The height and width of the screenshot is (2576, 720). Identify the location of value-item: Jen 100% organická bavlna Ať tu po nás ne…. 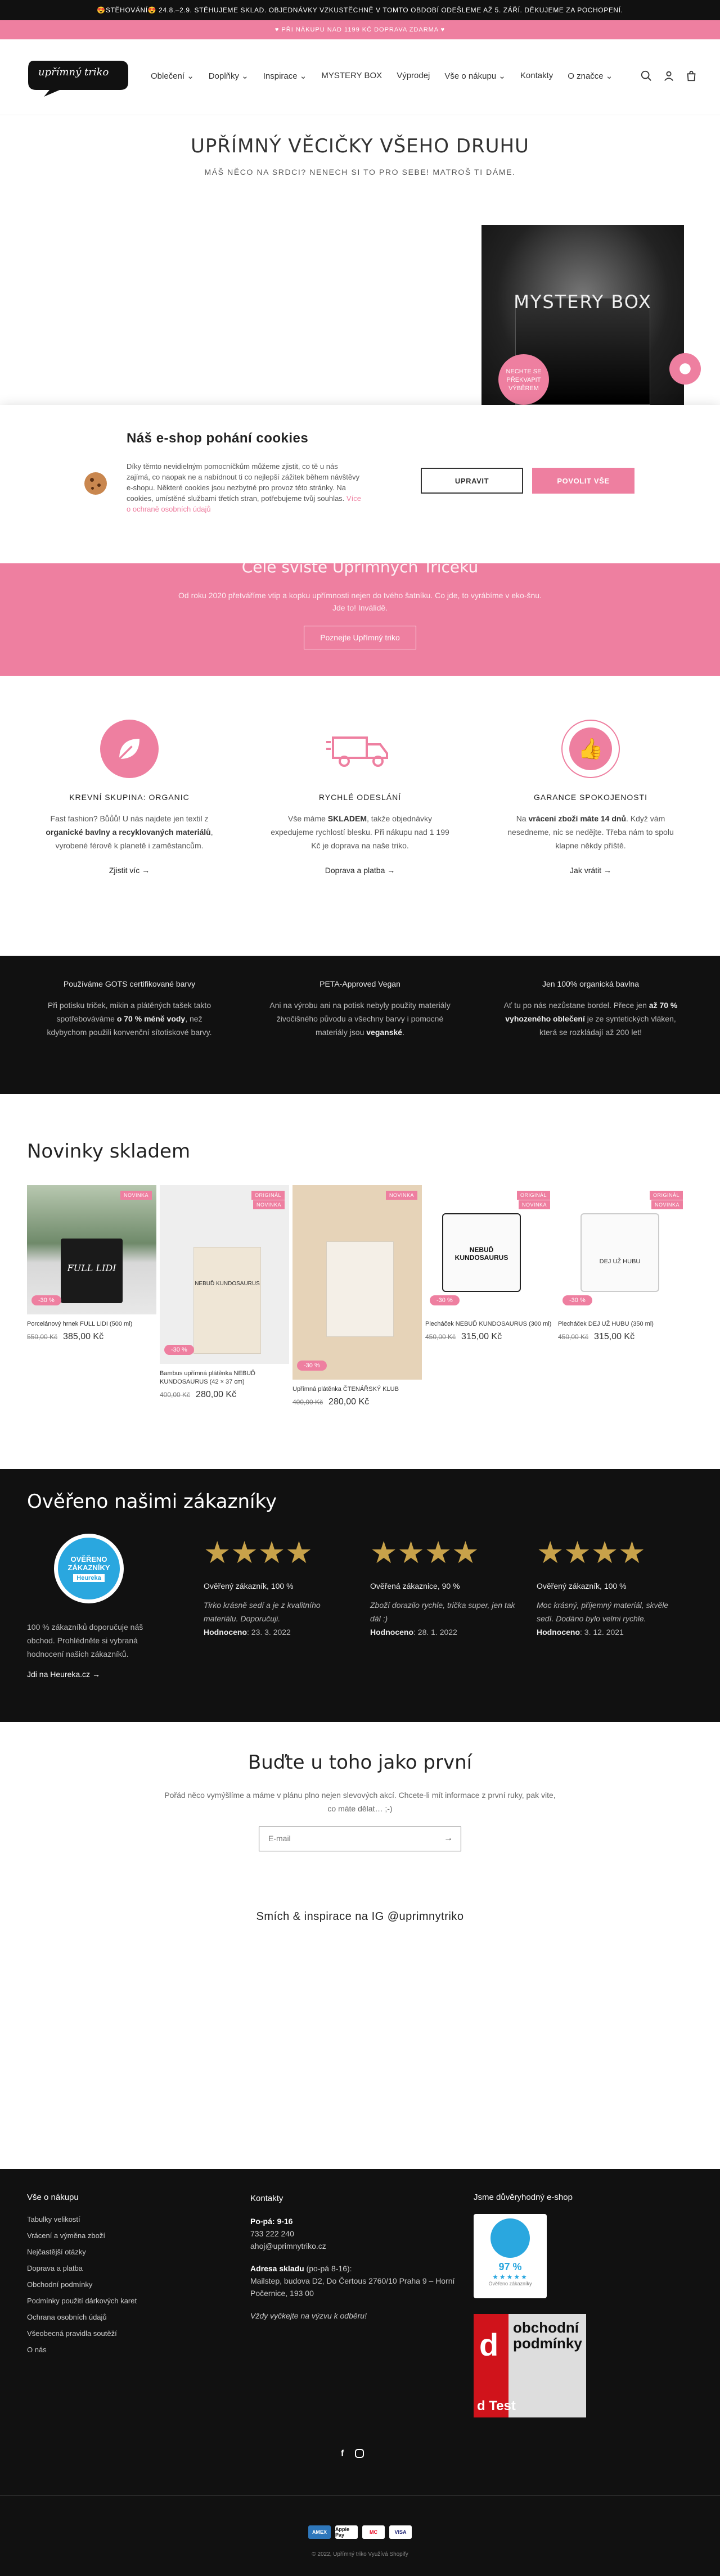
(590, 1008).